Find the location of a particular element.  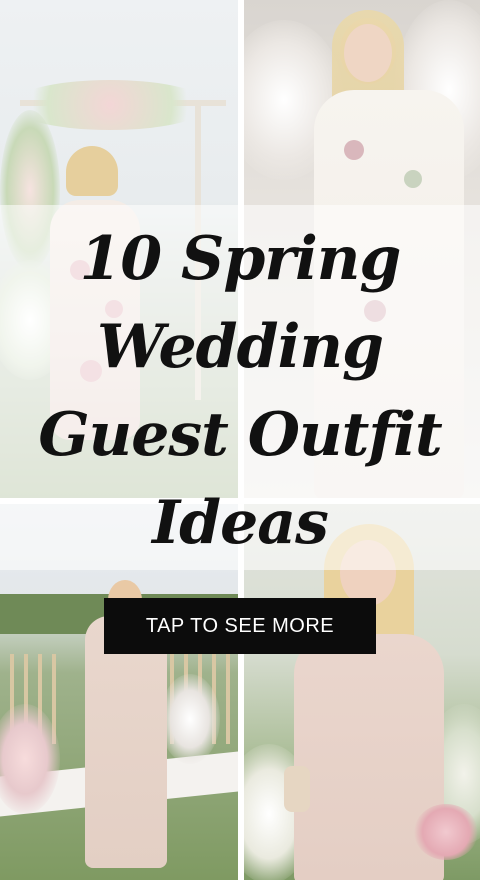

tap-to-see-more-button: TAP TO SEE MORE is located at coordinates (240, 626).